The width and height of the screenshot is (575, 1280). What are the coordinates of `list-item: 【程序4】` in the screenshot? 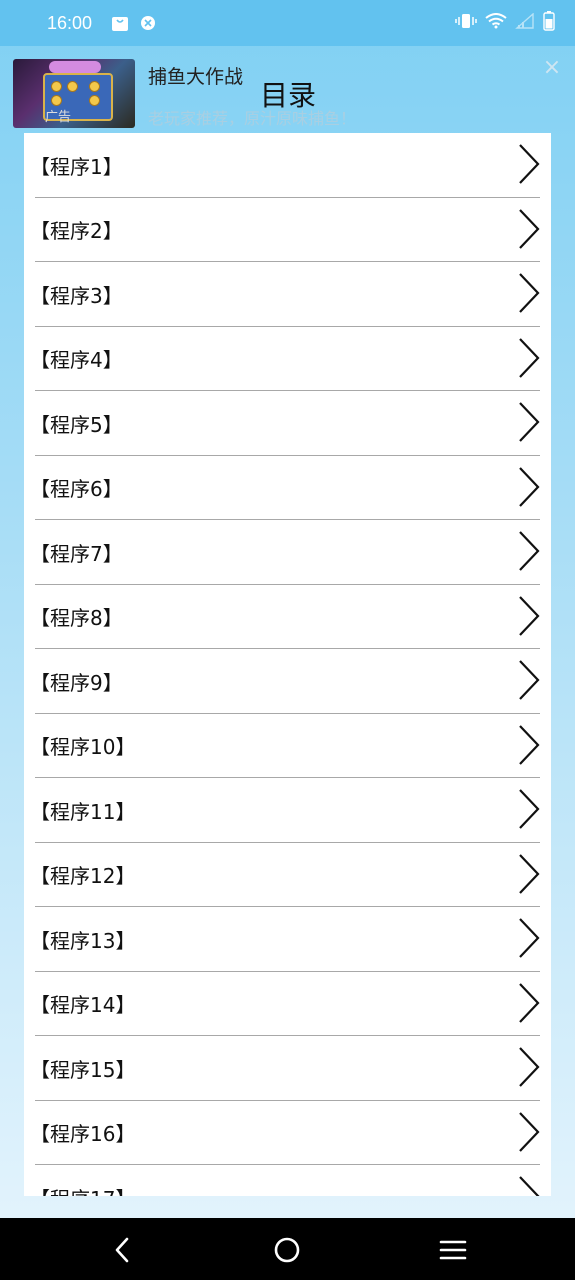 It's located at (287, 359).